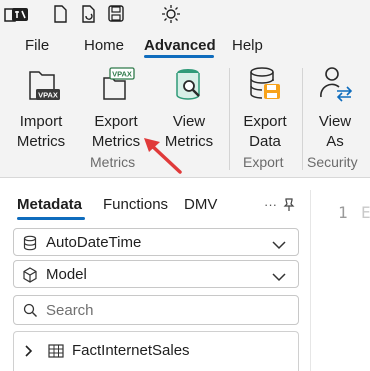 The image size is (370, 371). What do you see at coordinates (156, 242) in the screenshot?
I see `database-dropdown: AutoDateTime` at bounding box center [156, 242].